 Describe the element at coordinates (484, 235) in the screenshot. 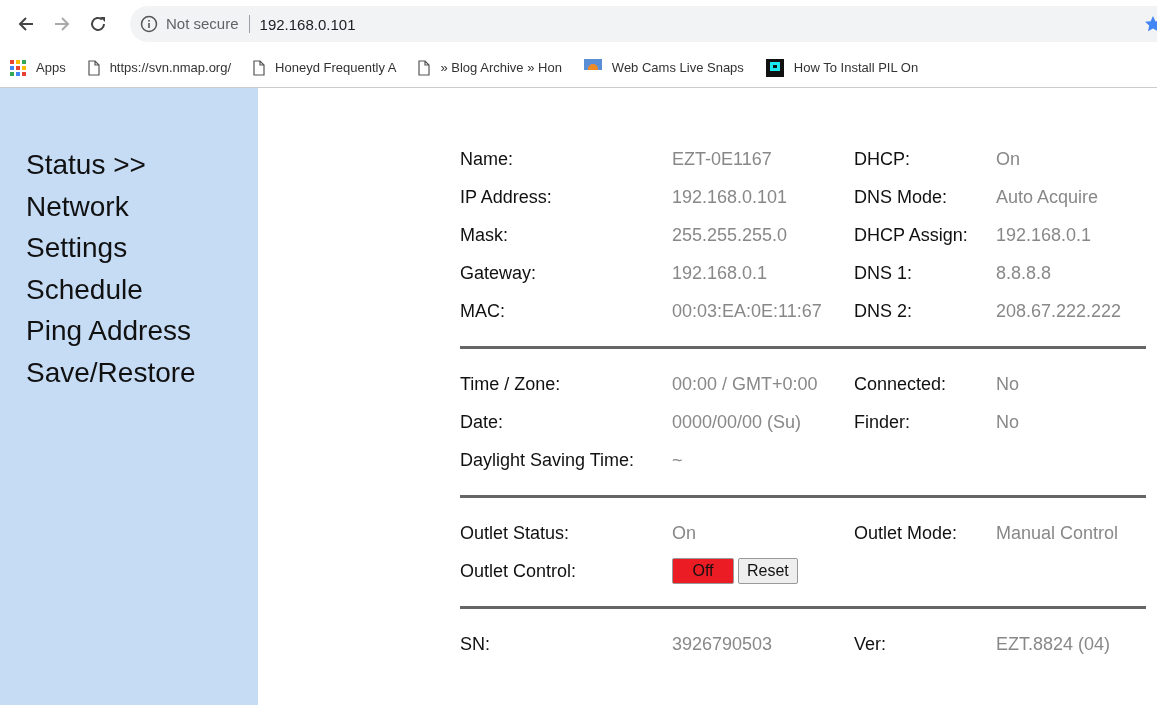

I see `field-label: Mask:` at that location.